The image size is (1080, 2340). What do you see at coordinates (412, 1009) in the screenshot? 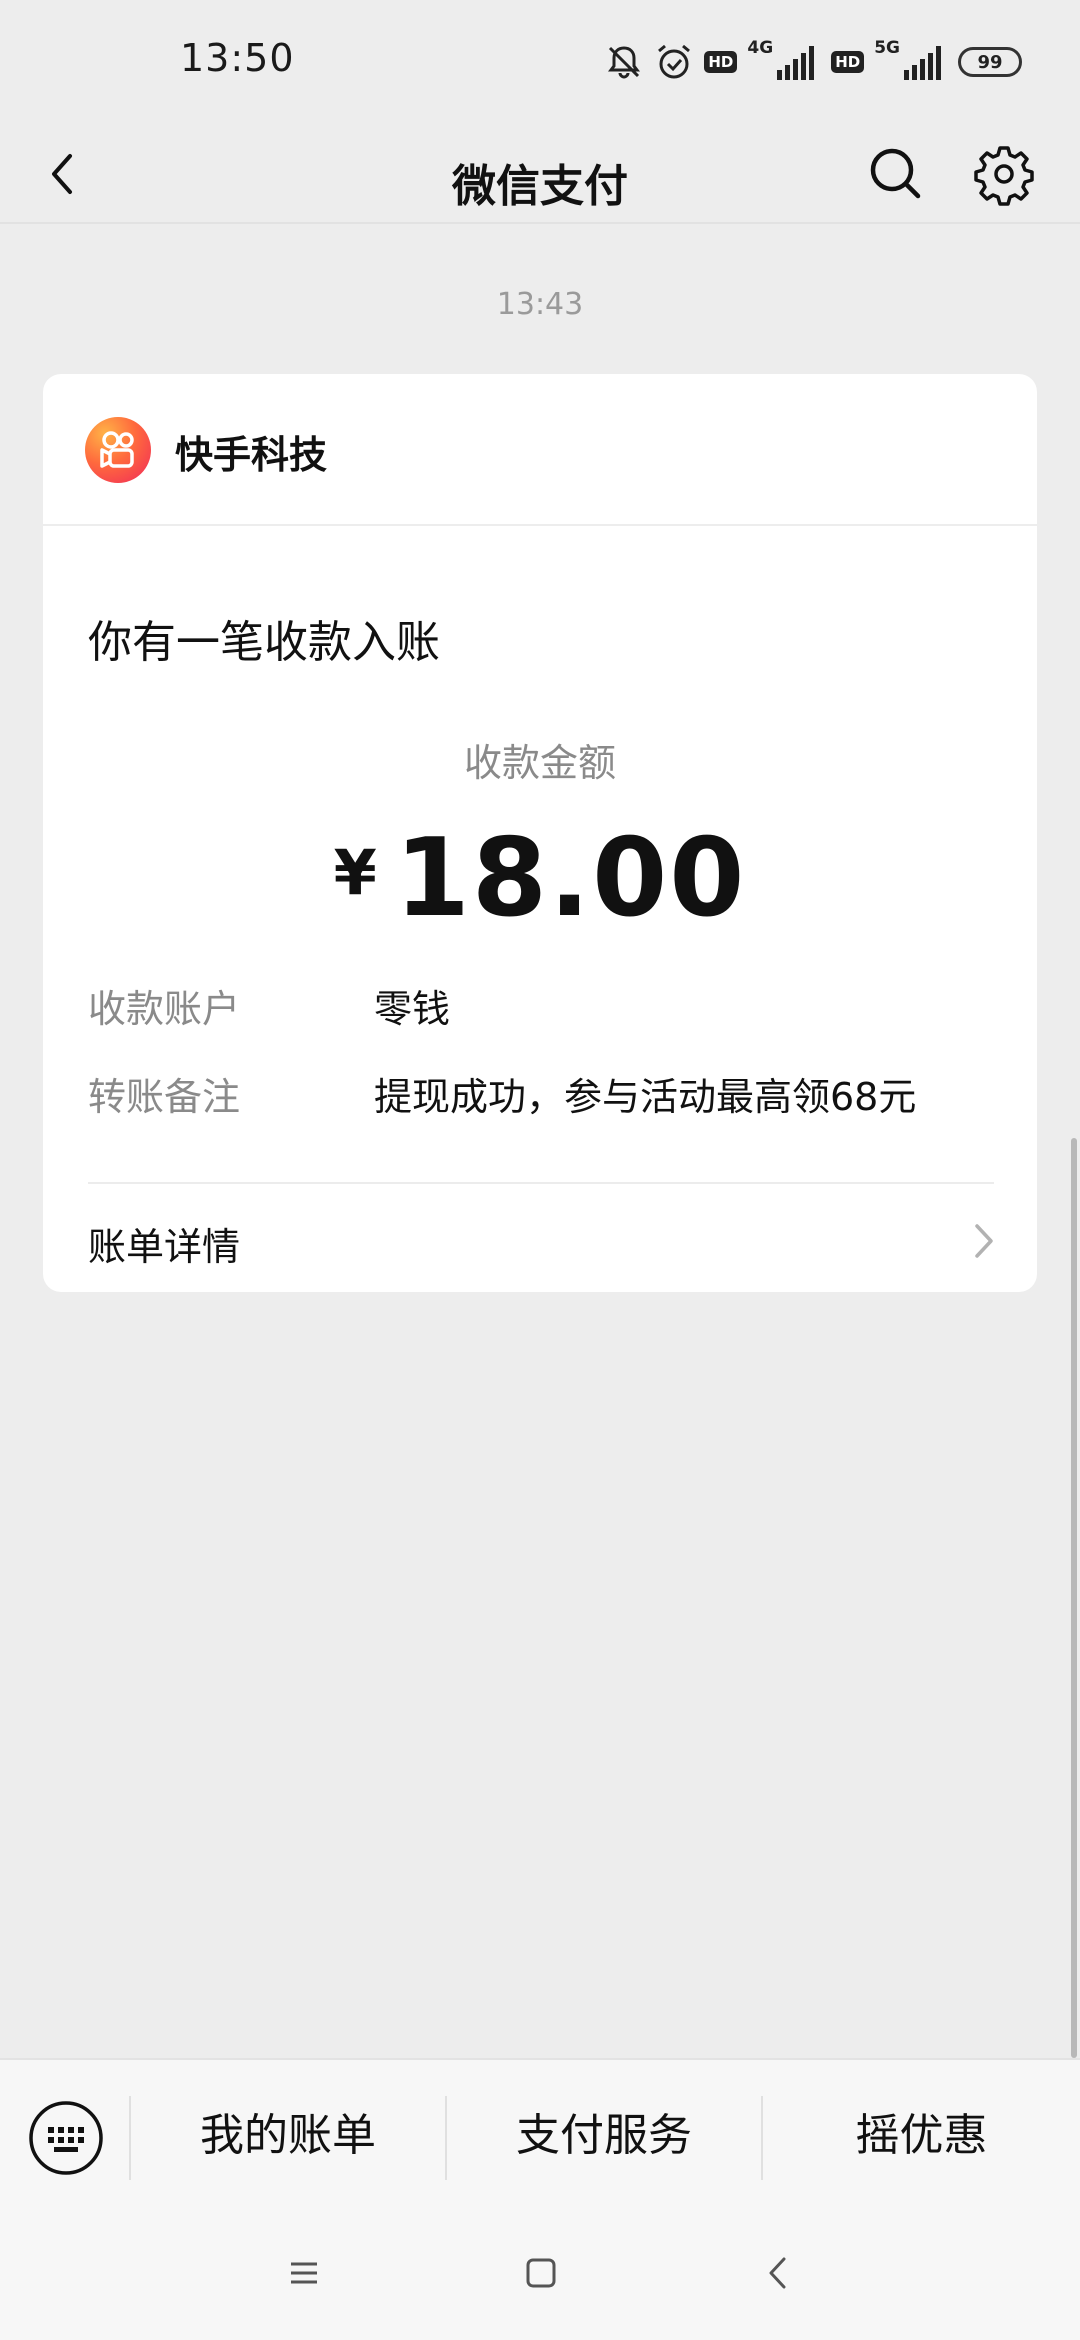
I see `info-value: 零钱` at bounding box center [412, 1009].